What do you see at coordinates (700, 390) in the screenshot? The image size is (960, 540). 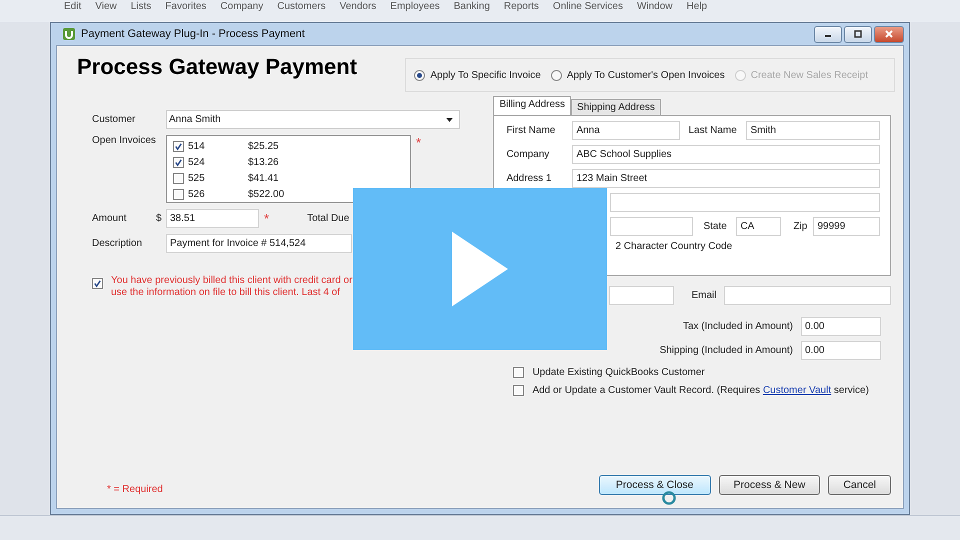 I see `option-label: Add or Update a Customer Vault Record. (Requires Customer Vault service)` at bounding box center [700, 390].